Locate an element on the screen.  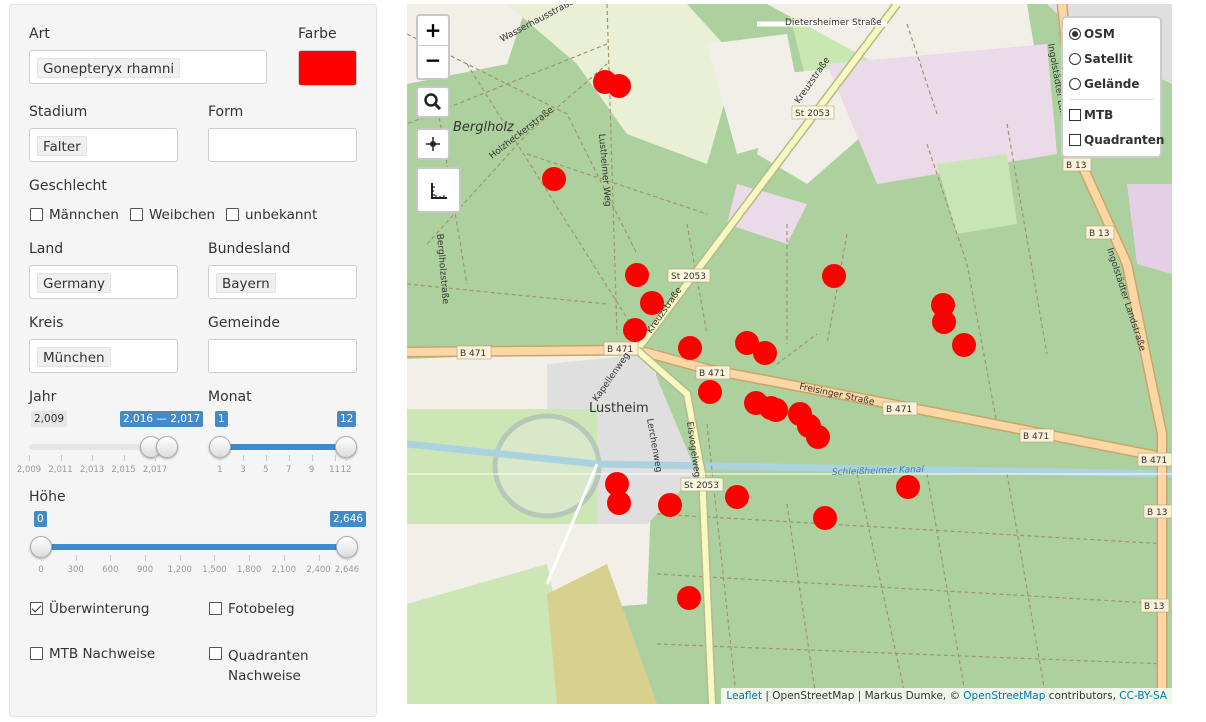
overlay-quadranten: Quadranten is located at coordinates (1116, 140).